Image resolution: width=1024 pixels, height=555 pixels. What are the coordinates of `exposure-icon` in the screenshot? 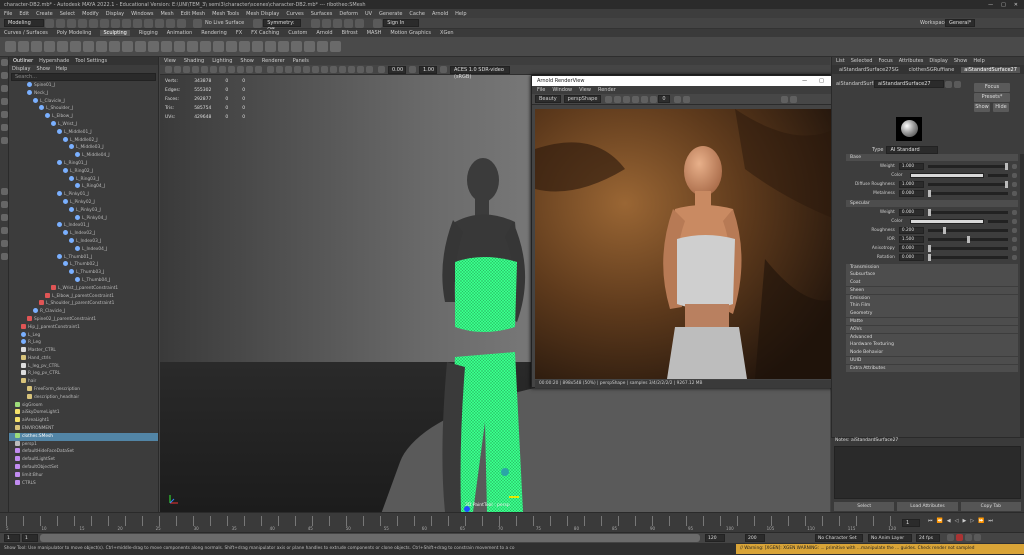 It's located at (381, 69).